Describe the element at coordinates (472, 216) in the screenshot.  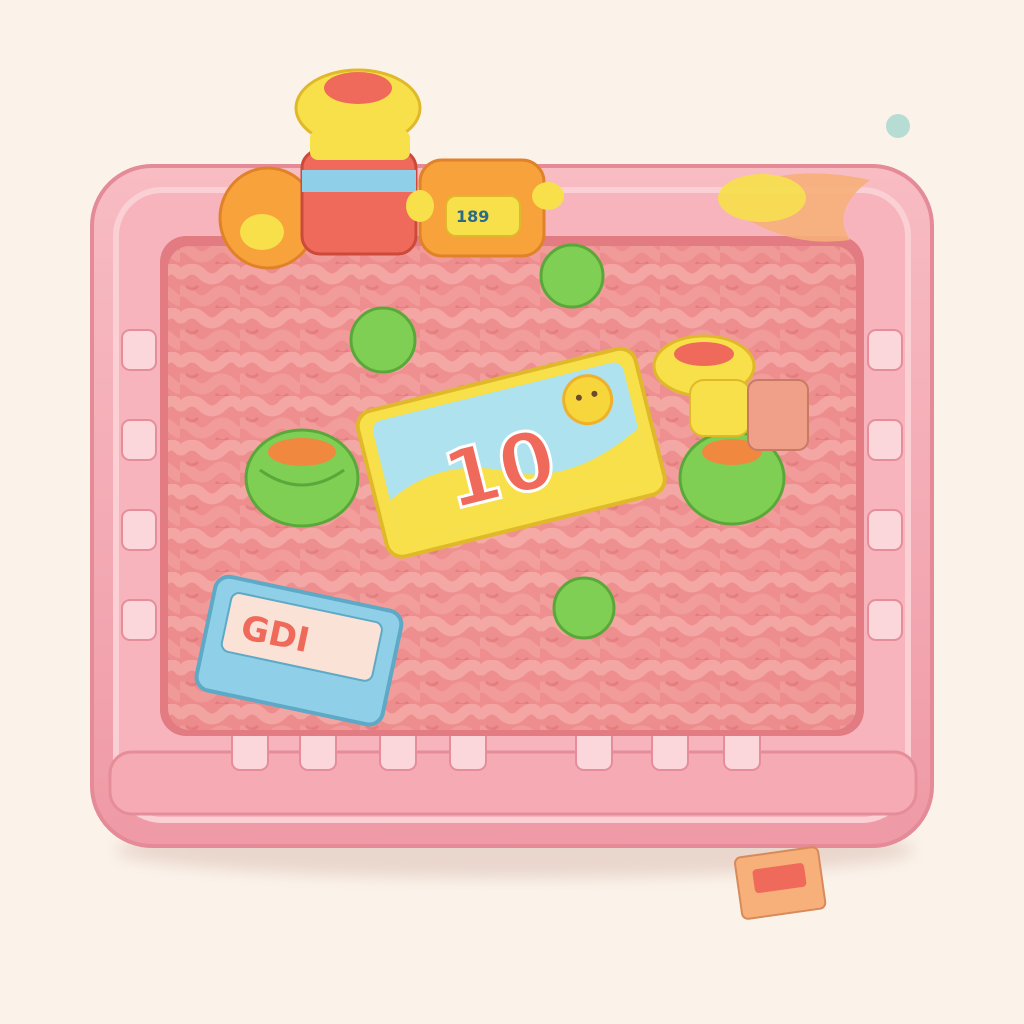
I see `robot-label: 189` at that location.